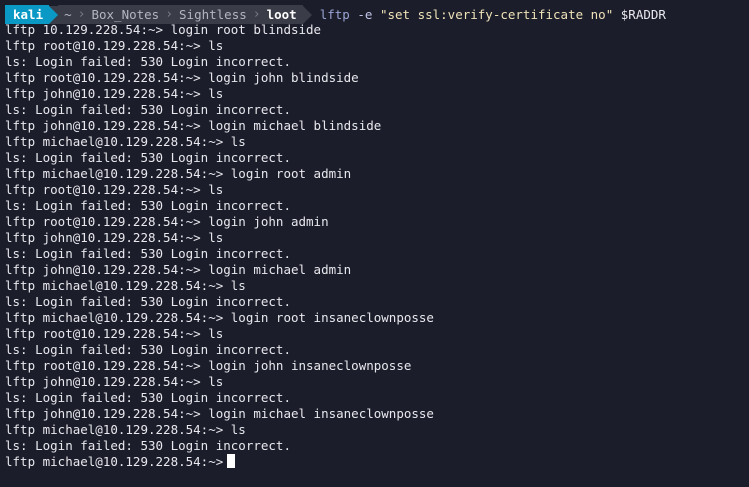 This screenshot has width=749, height=487. I want to click on prompt-end-arrow, so click(307, 14).